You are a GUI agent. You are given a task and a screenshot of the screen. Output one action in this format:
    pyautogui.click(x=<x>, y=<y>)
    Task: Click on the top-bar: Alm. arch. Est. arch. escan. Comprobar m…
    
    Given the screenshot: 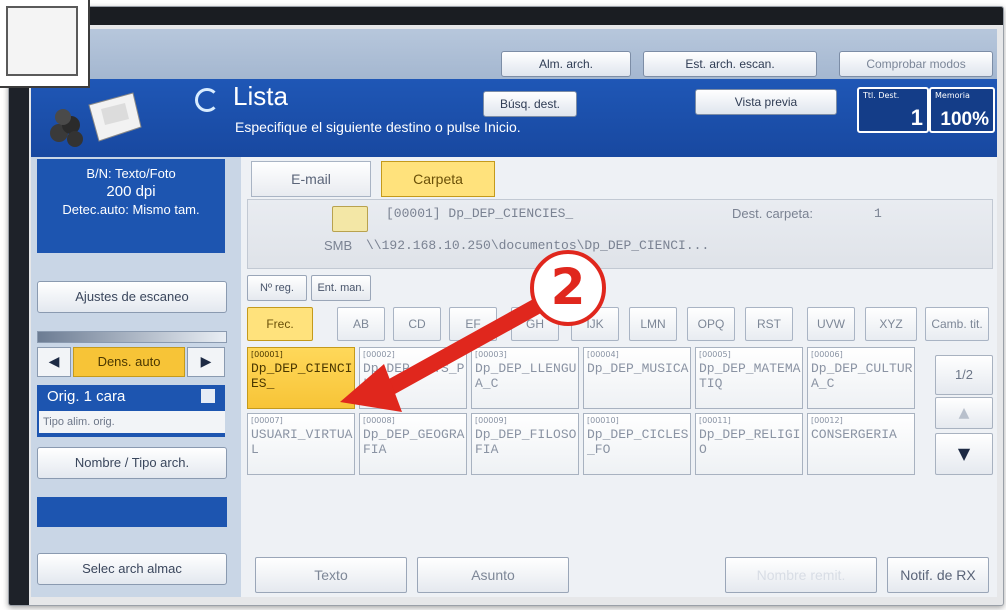 What is the action you would take?
    pyautogui.click(x=514, y=54)
    